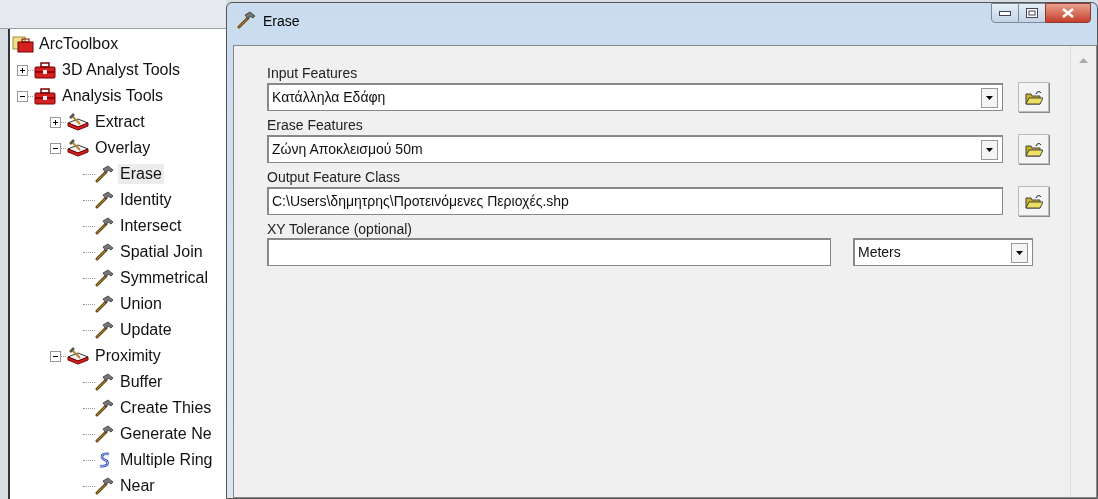 The width and height of the screenshot is (1098, 499). I want to click on window-title: Erase, so click(281, 21).